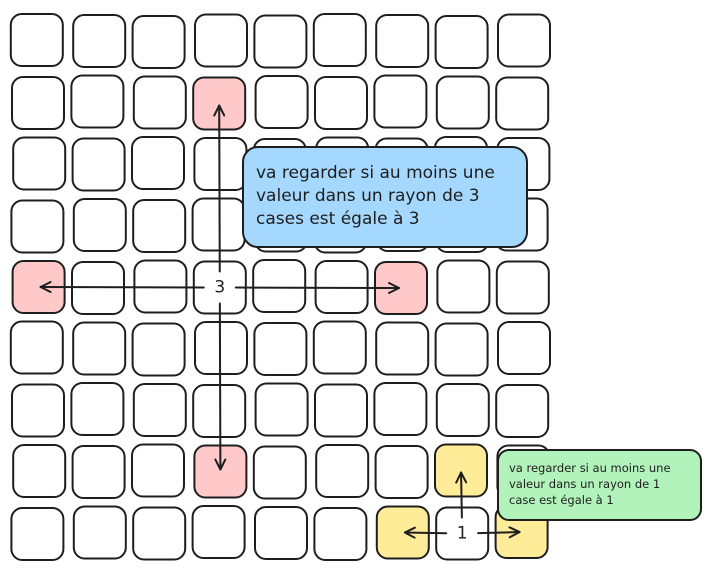  Describe the element at coordinates (280, 41) in the screenshot. I see `grid-cell-r0-c4` at that location.